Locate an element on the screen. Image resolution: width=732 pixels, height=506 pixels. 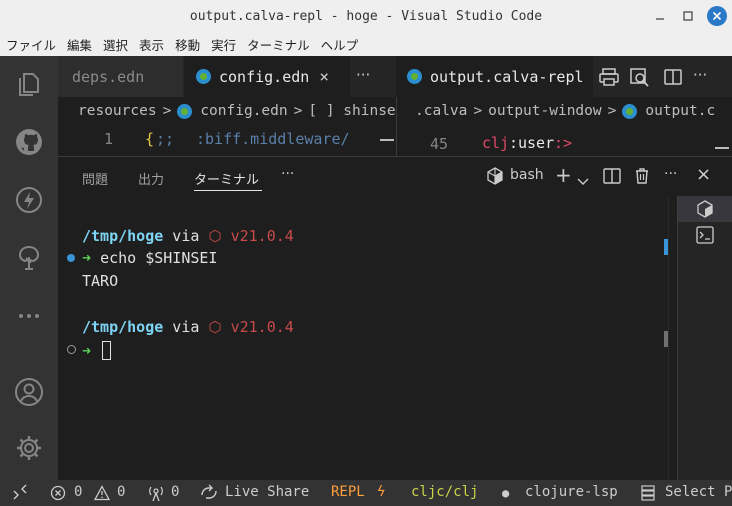
tab-problems: 問題 is located at coordinates (95, 178).